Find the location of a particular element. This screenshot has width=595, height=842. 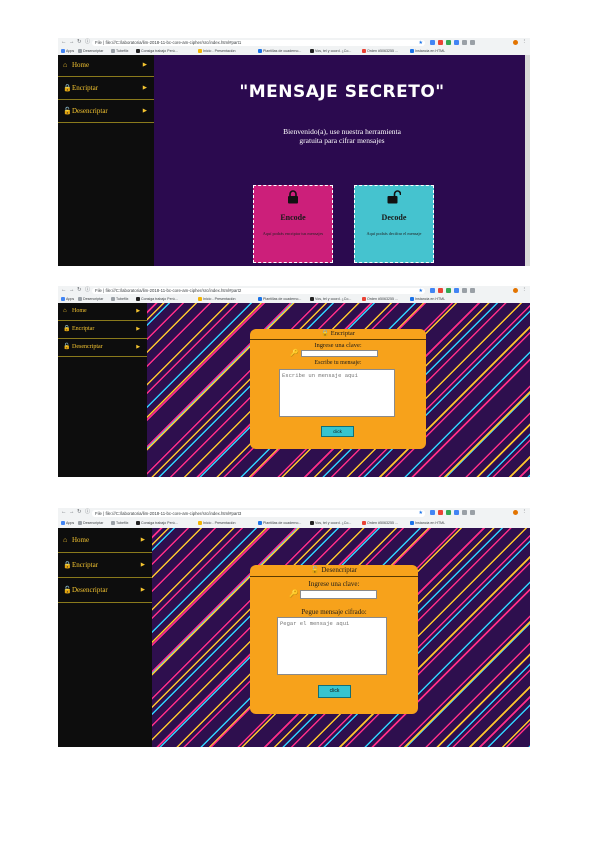

panel-title: Desencriptar is located at coordinates (339, 570).